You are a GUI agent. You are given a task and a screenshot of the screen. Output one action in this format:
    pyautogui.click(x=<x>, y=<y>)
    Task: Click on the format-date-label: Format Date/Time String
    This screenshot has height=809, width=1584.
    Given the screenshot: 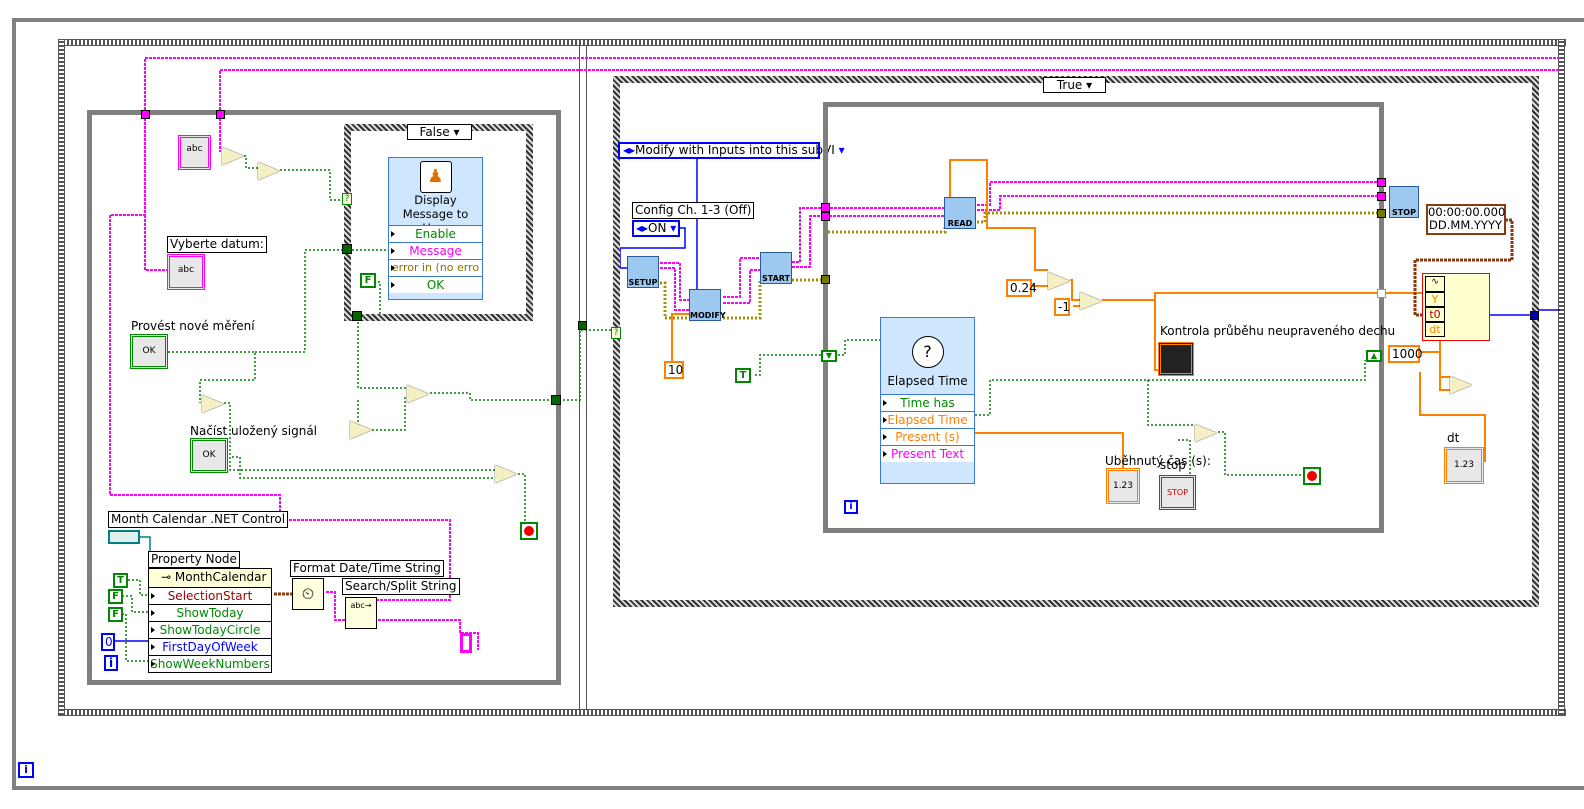 What is the action you would take?
    pyautogui.click(x=367, y=568)
    